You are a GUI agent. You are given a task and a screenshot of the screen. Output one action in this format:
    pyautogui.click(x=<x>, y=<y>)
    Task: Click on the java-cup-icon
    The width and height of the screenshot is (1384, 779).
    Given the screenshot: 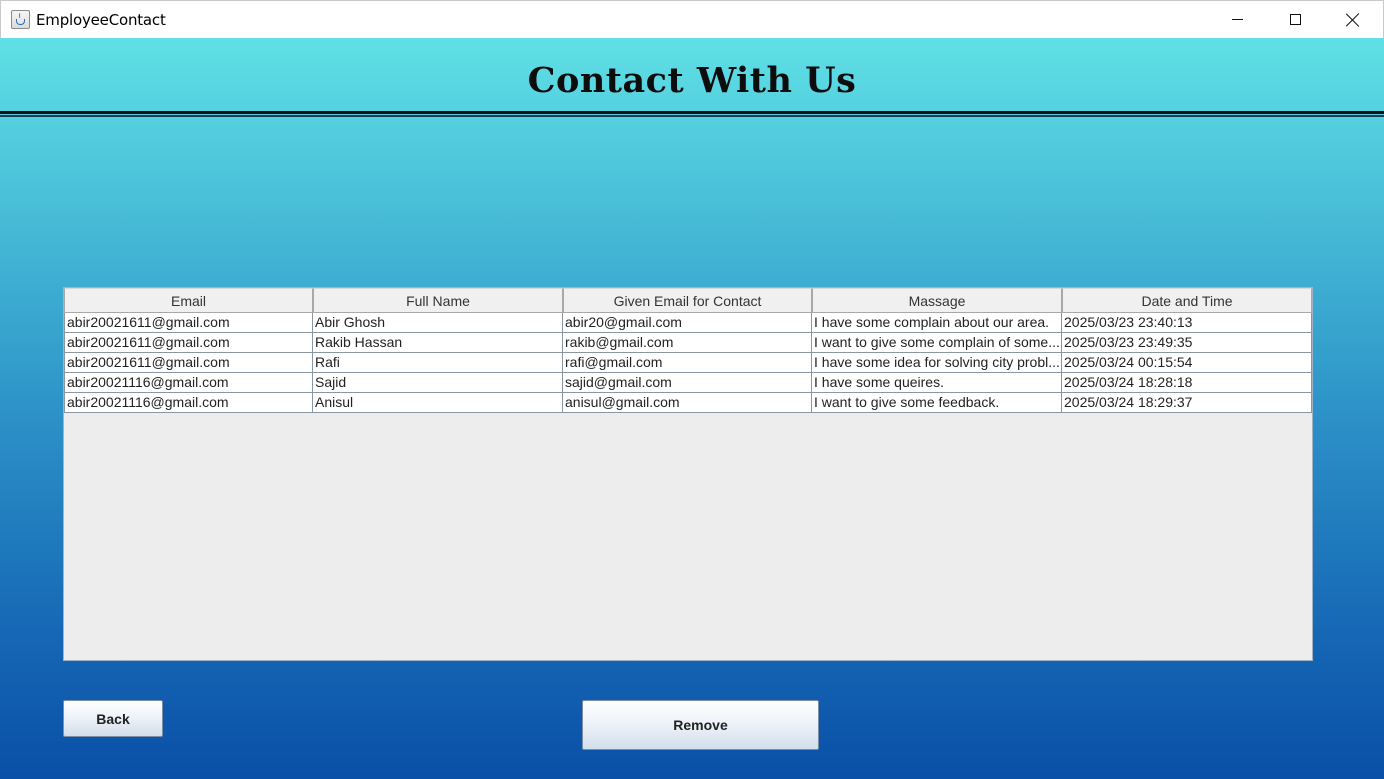 What is the action you would take?
    pyautogui.click(x=20, y=19)
    